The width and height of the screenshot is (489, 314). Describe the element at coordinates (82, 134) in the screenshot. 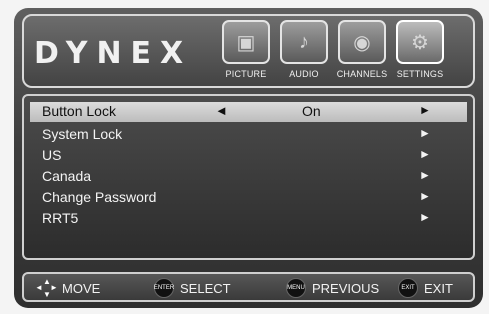

I see `menu-item-label: System Lock` at that location.